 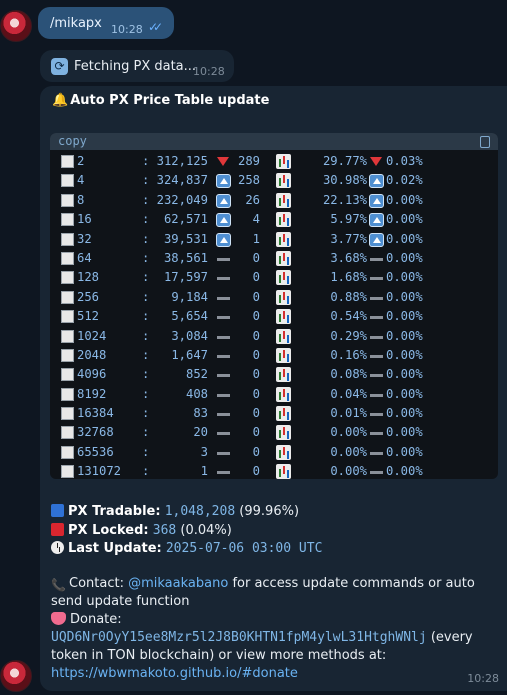 What do you see at coordinates (170, 100) in the screenshot?
I see `title-text: Auto PX Price Table update` at bounding box center [170, 100].